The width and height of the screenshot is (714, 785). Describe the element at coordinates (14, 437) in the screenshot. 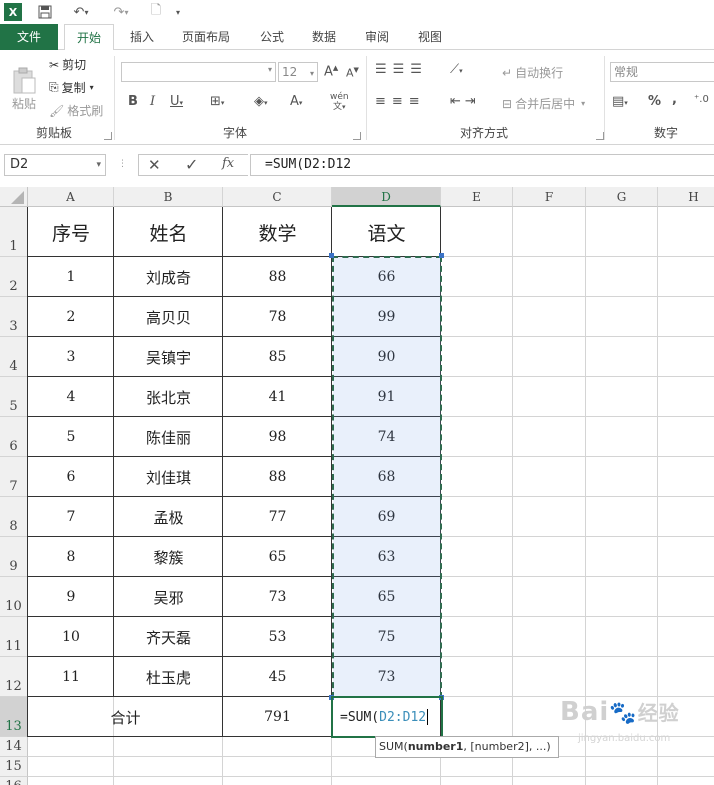

I see `row-header-6: 6` at that location.